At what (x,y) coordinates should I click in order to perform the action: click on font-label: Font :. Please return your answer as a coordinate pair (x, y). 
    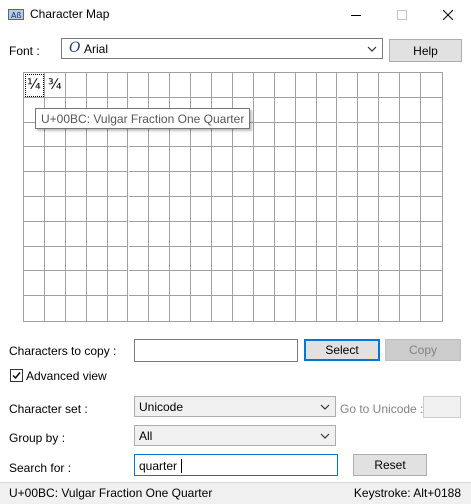
    Looking at the image, I should click on (24, 51).